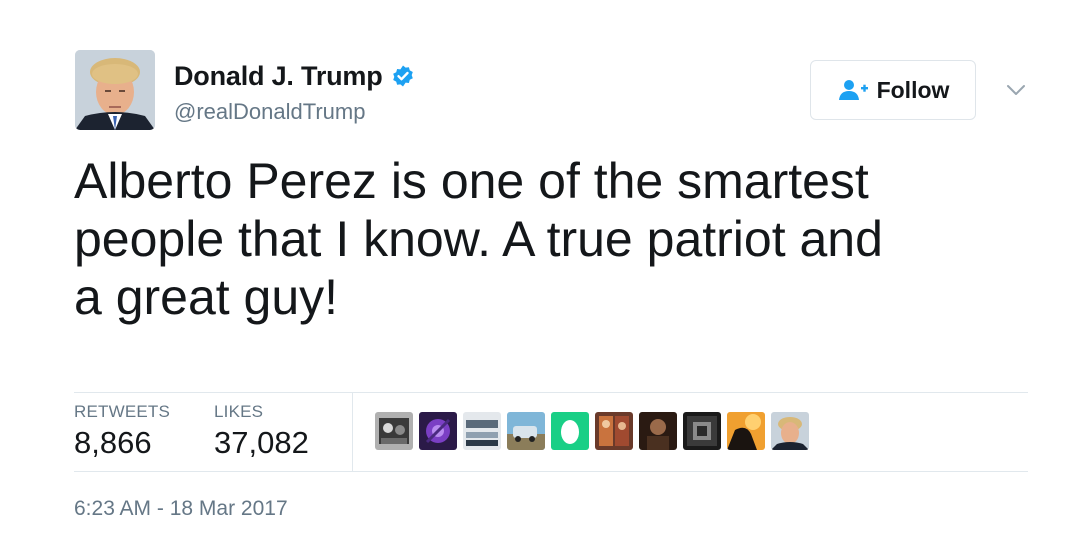  I want to click on likes-count: 37,082, so click(261, 442).